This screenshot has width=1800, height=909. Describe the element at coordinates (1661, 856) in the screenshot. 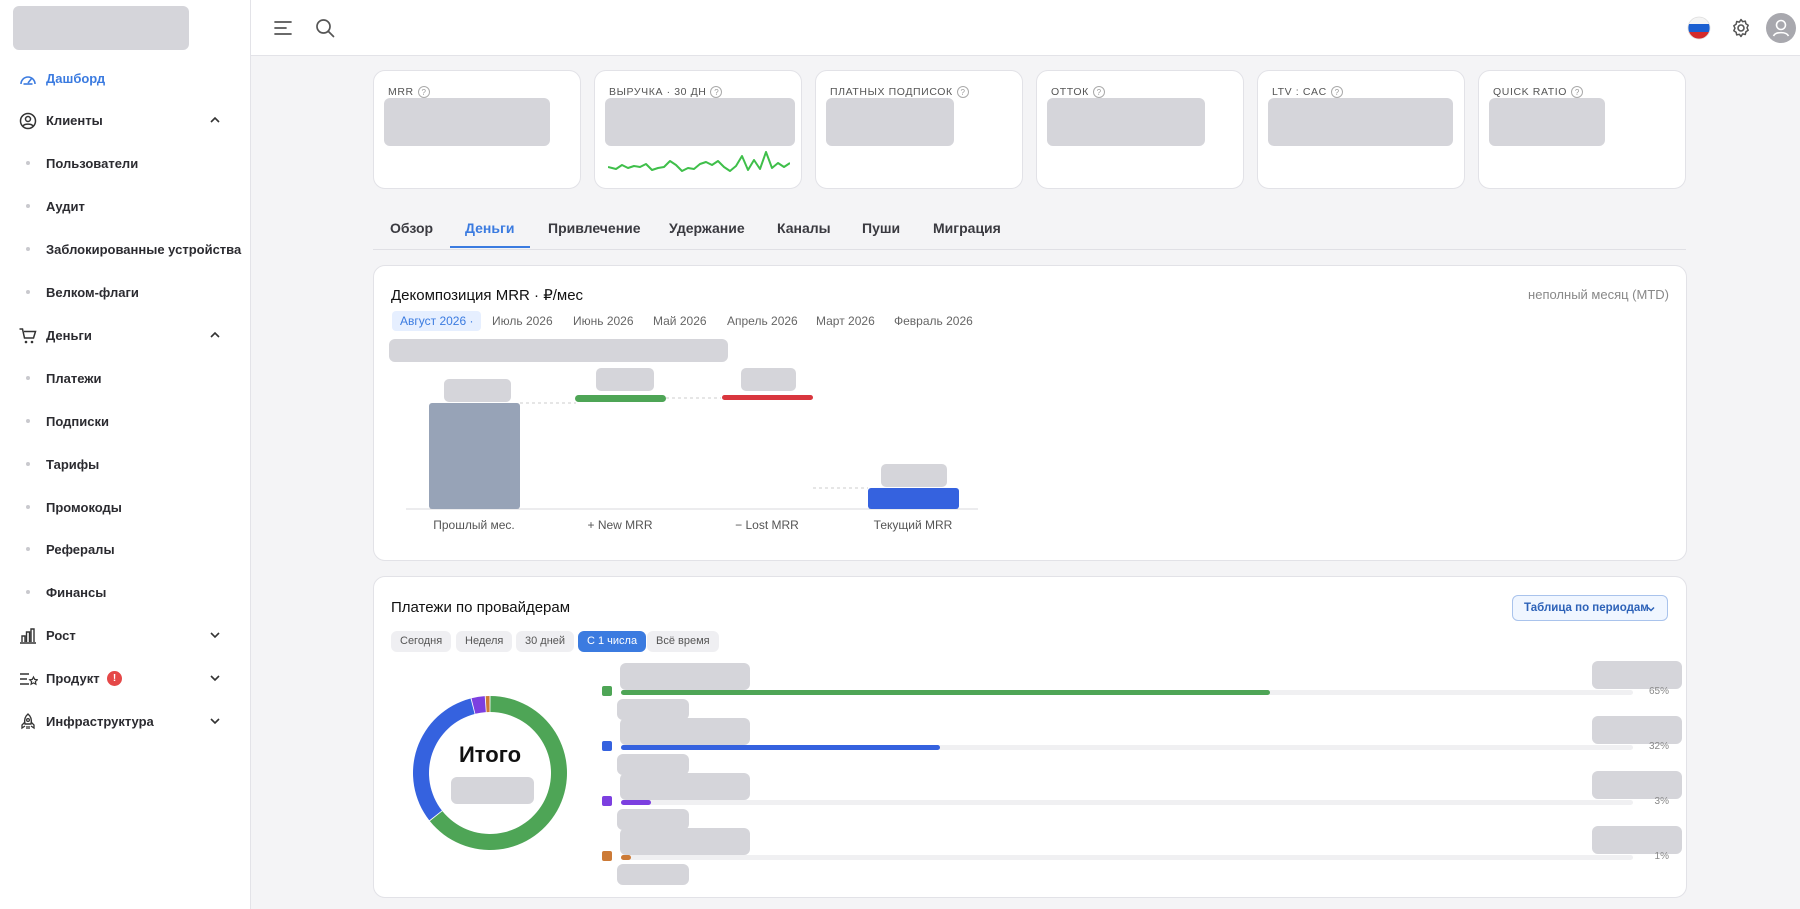

I see `provider-percent: 1%` at that location.